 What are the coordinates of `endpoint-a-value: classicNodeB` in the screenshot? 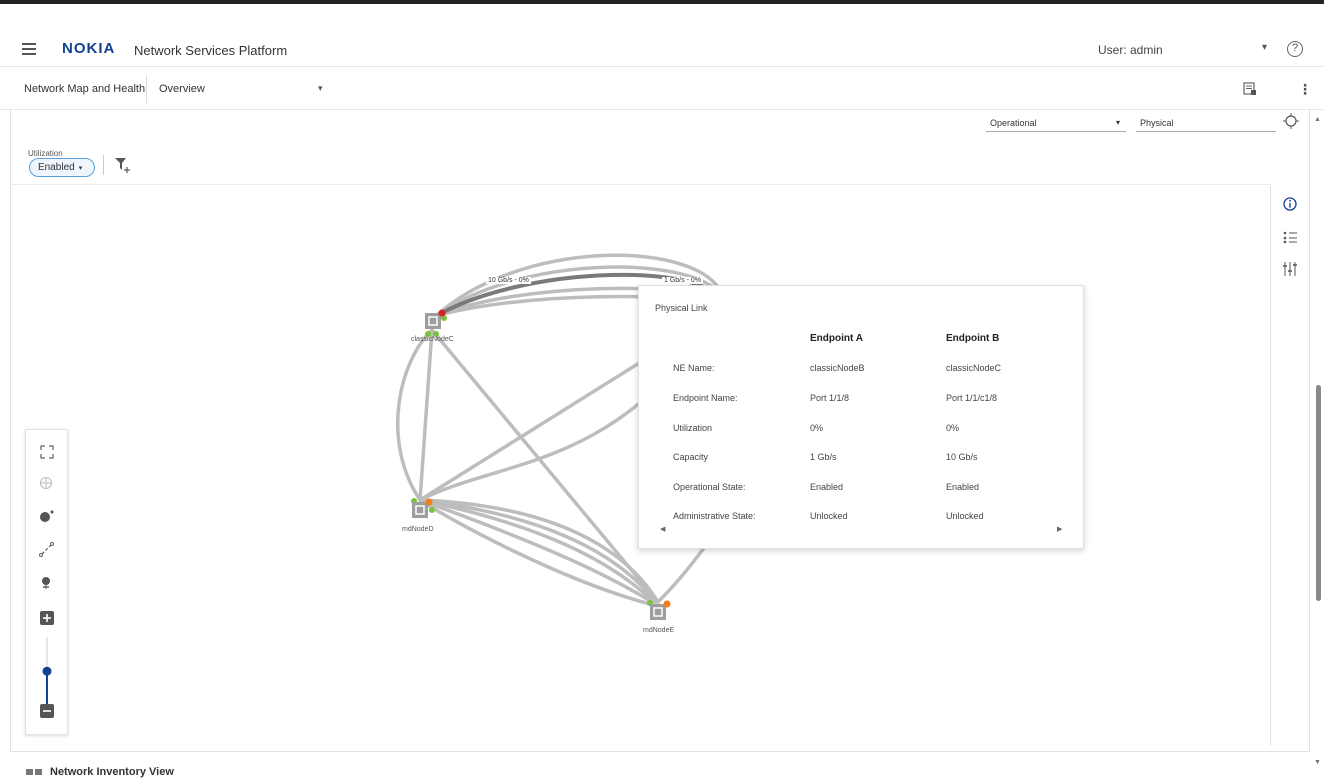 It's located at (837, 368).